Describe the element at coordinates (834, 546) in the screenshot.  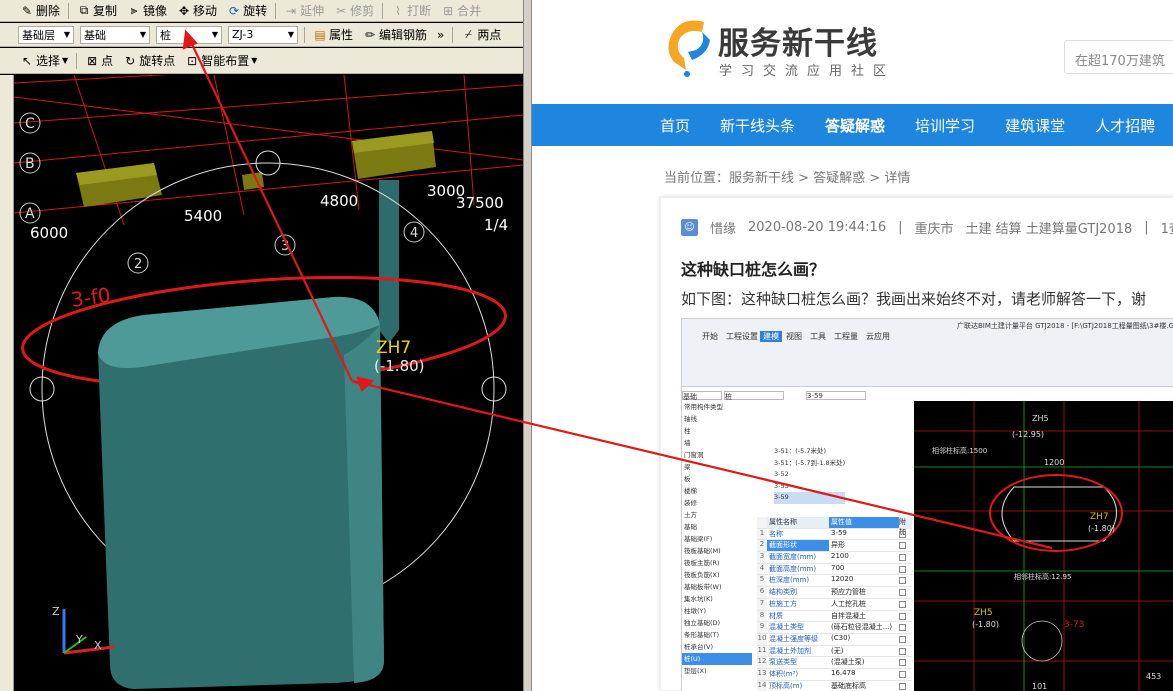
I see `props-row: 2 截面形状 异形` at that location.